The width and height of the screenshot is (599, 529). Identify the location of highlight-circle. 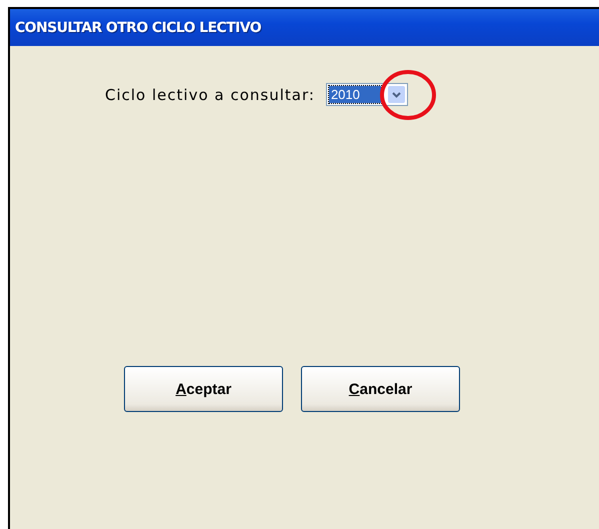
(407, 95).